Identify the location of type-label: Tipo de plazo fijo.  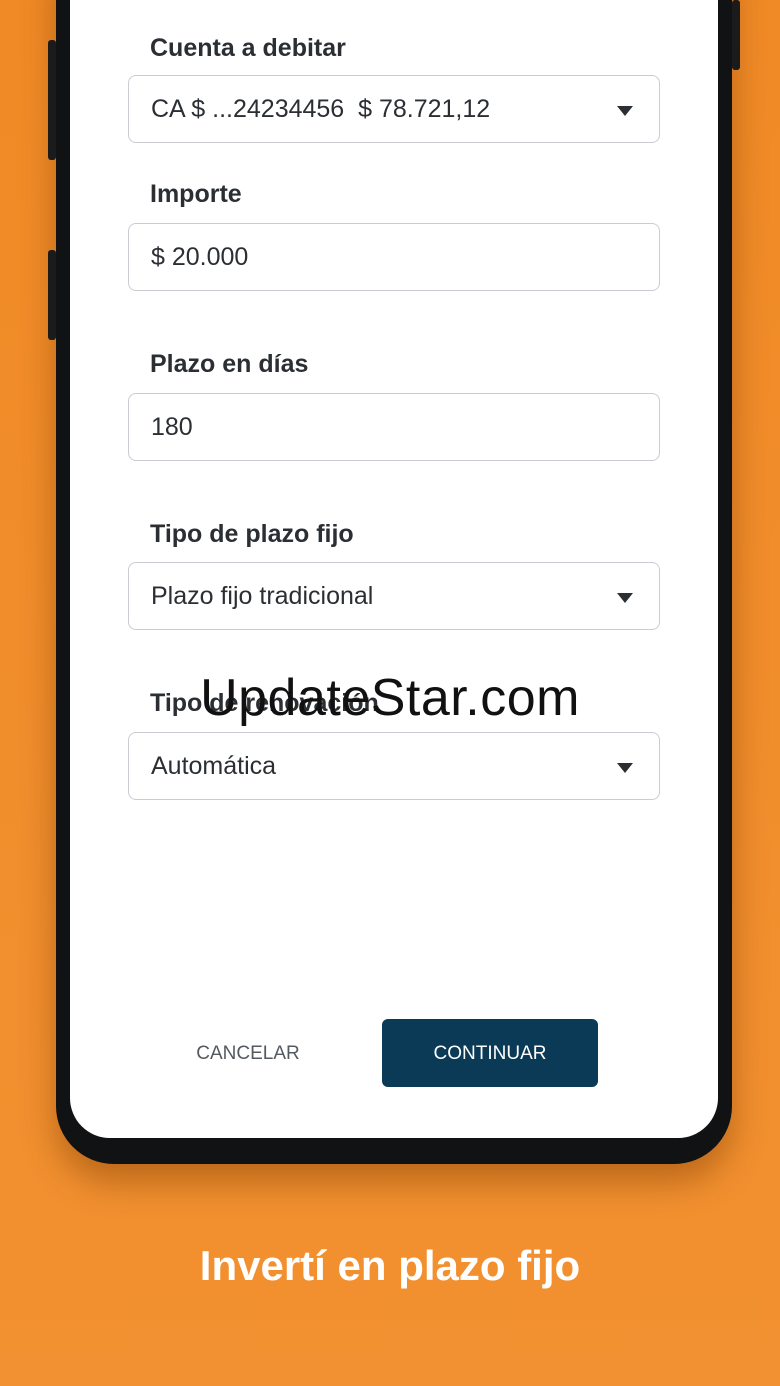
(252, 534).